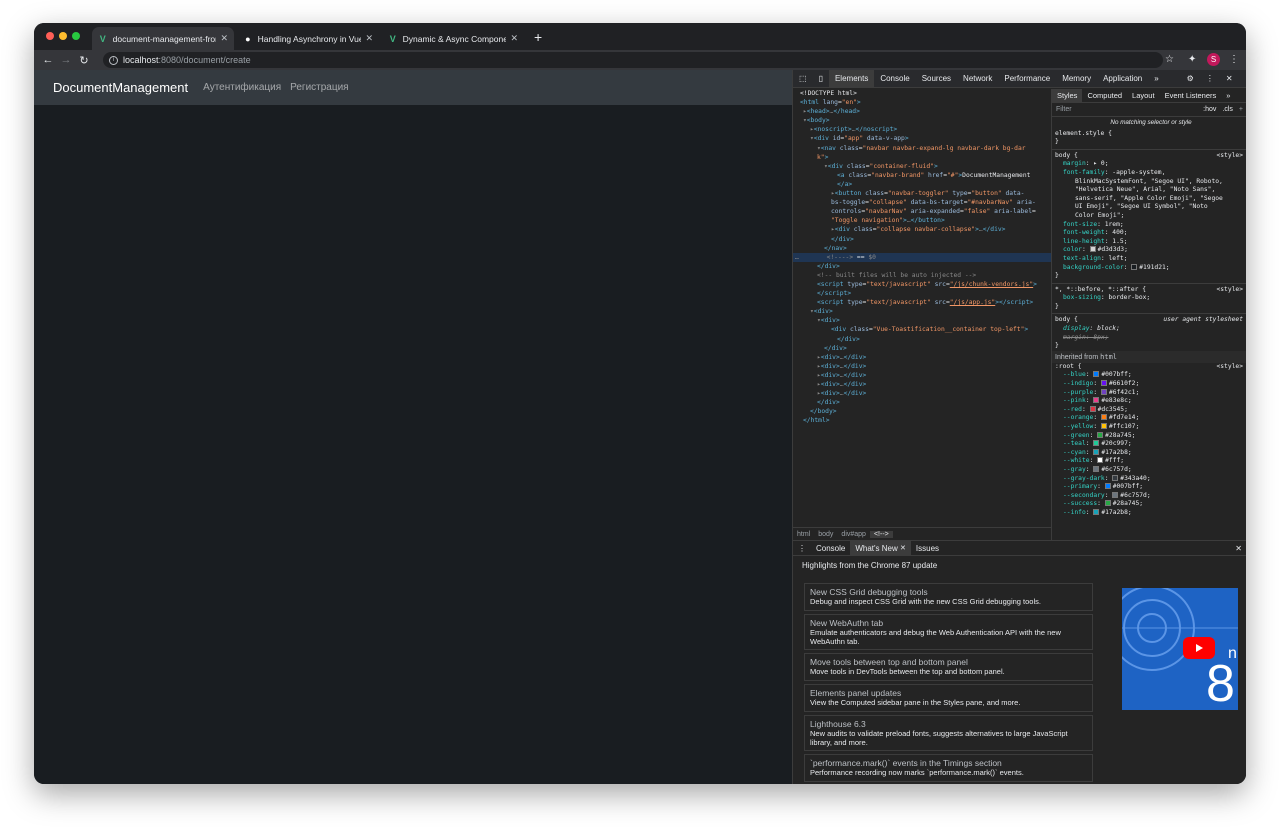  I want to click on settings-gear-icon: ⚙, so click(1190, 79).